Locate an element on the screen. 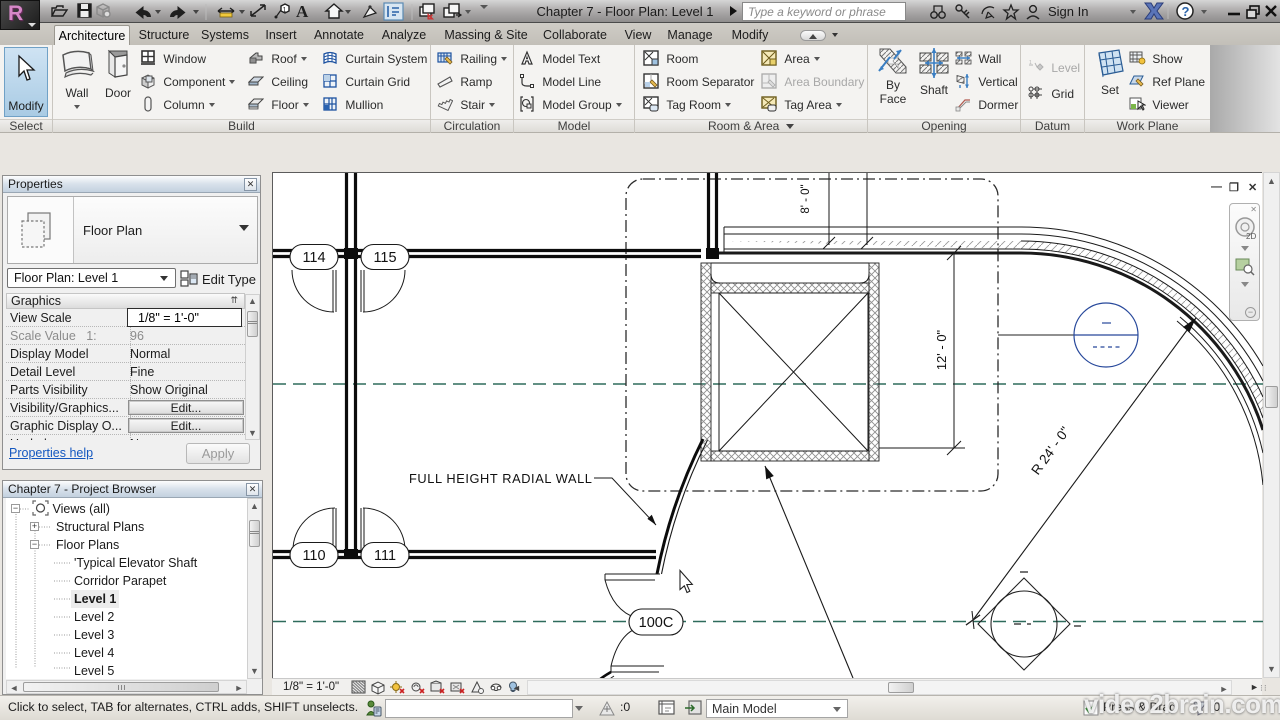 This screenshot has height=720, width=1280. svg-text: FULL HEIGHT RADIAL WALL is located at coordinates (501, 478).